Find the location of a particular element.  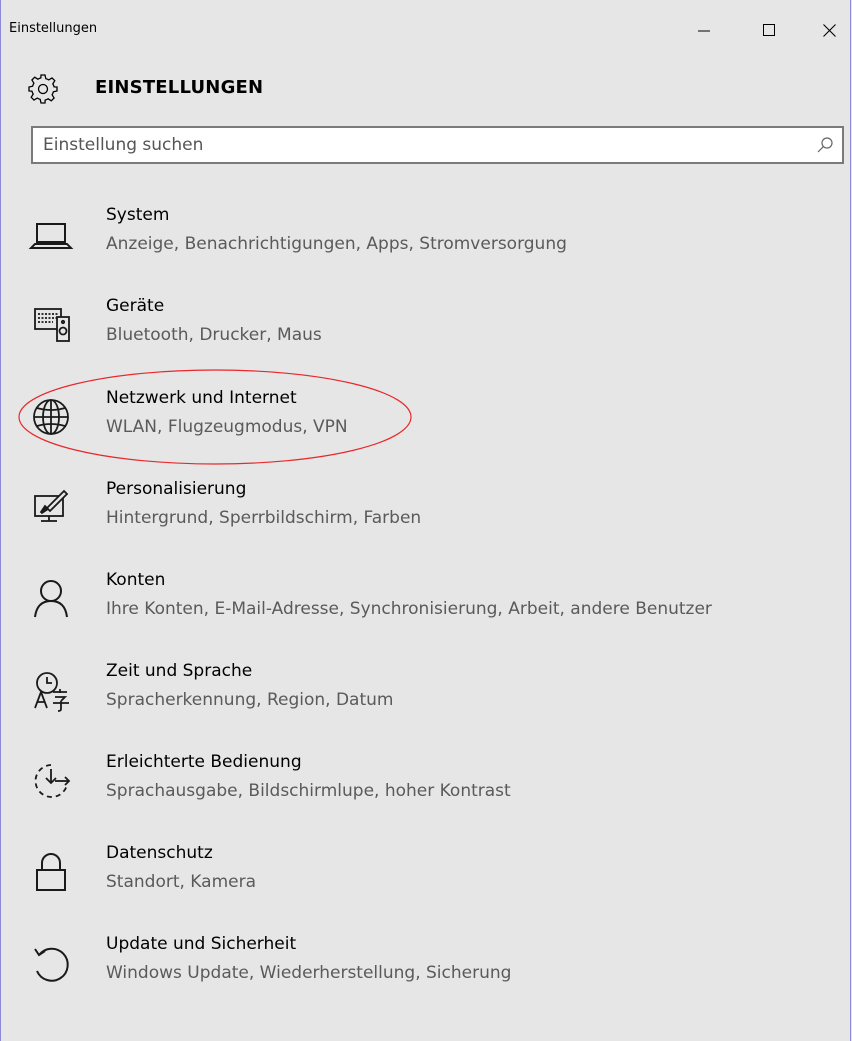

maximize-icon is located at coordinates (769, 30).